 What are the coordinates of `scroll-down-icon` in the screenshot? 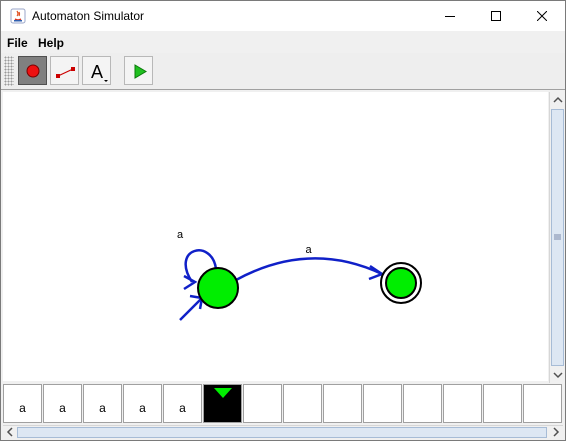 It's located at (558, 375).